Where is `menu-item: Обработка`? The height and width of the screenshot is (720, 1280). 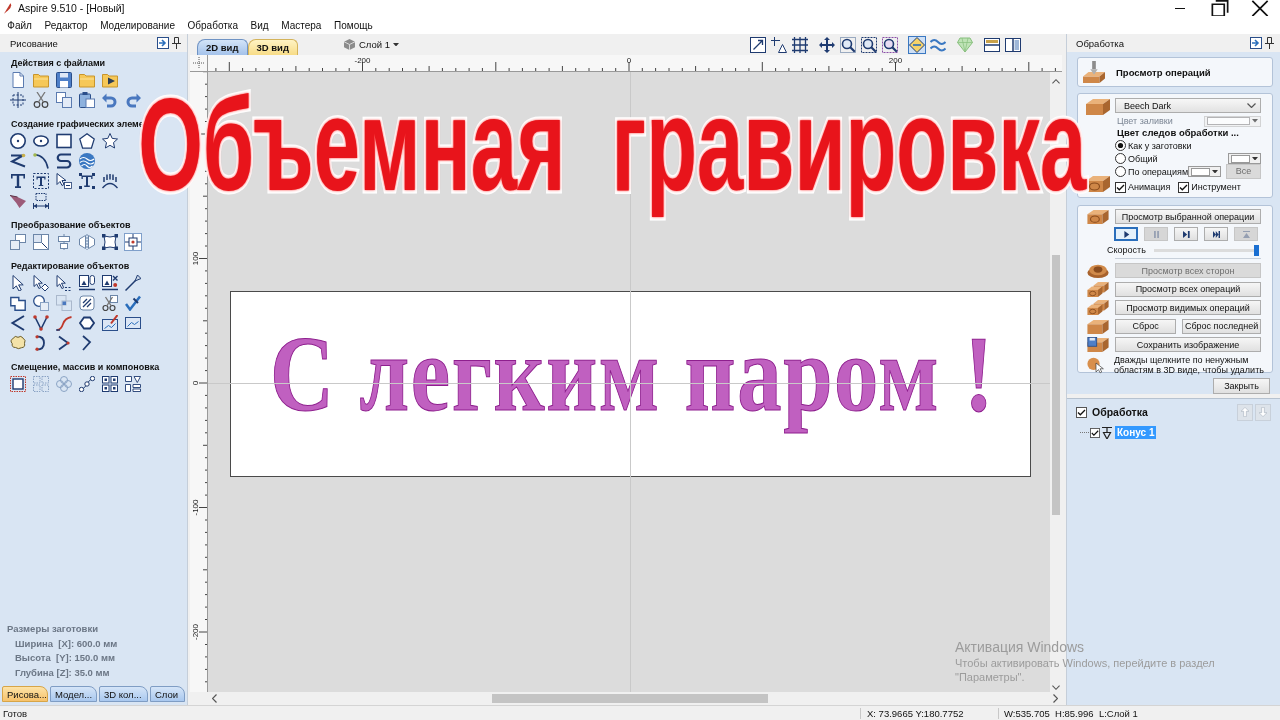 menu-item: Обработка is located at coordinates (213, 25).